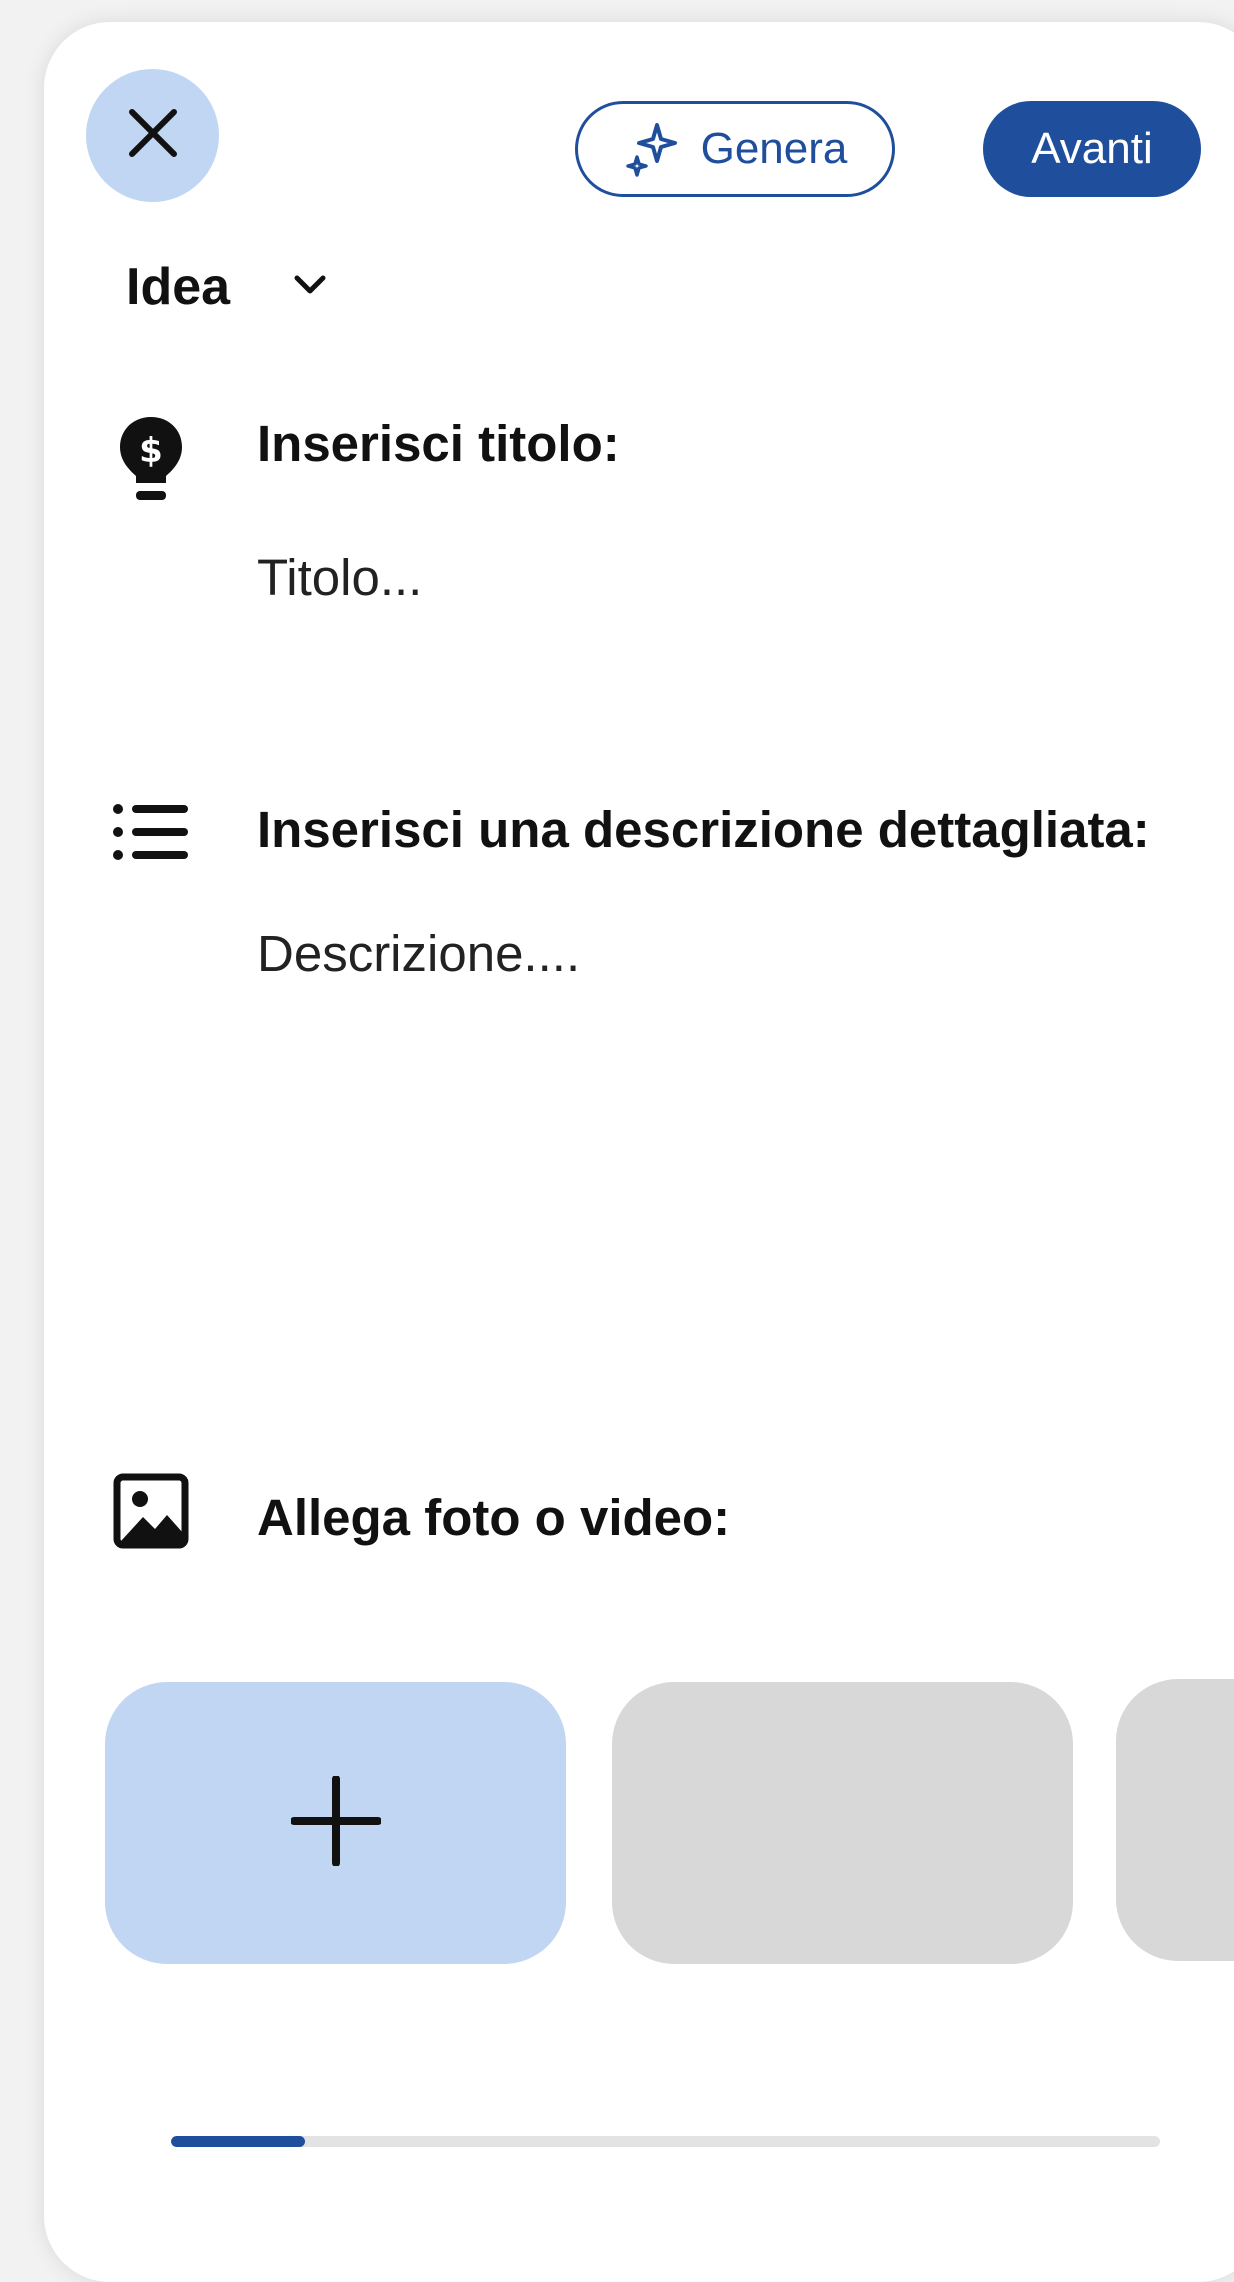  I want to click on progress-bar, so click(665, 2141).